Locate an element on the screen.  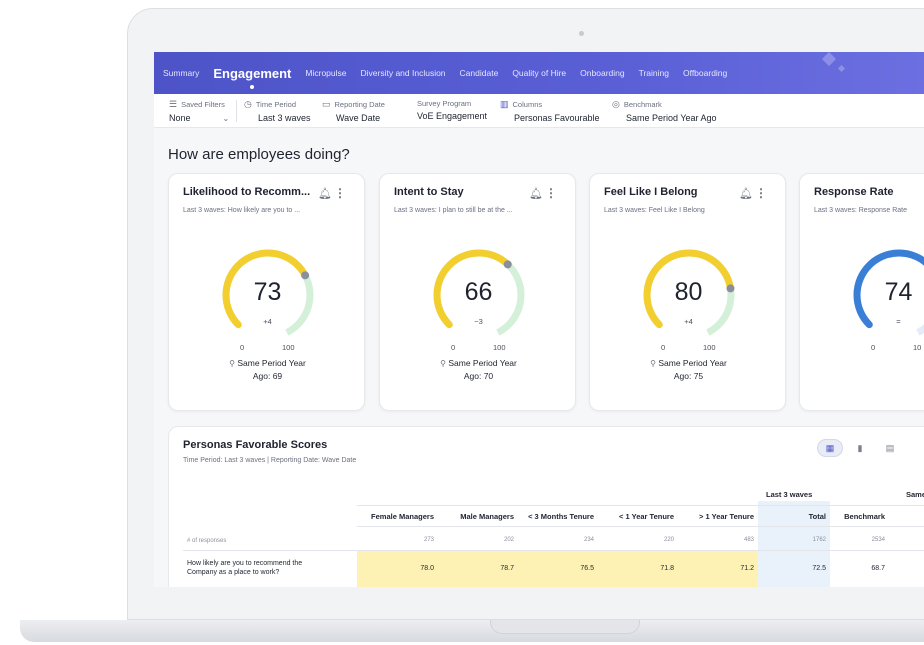
col-total: Total is located at coordinates (792, 516).